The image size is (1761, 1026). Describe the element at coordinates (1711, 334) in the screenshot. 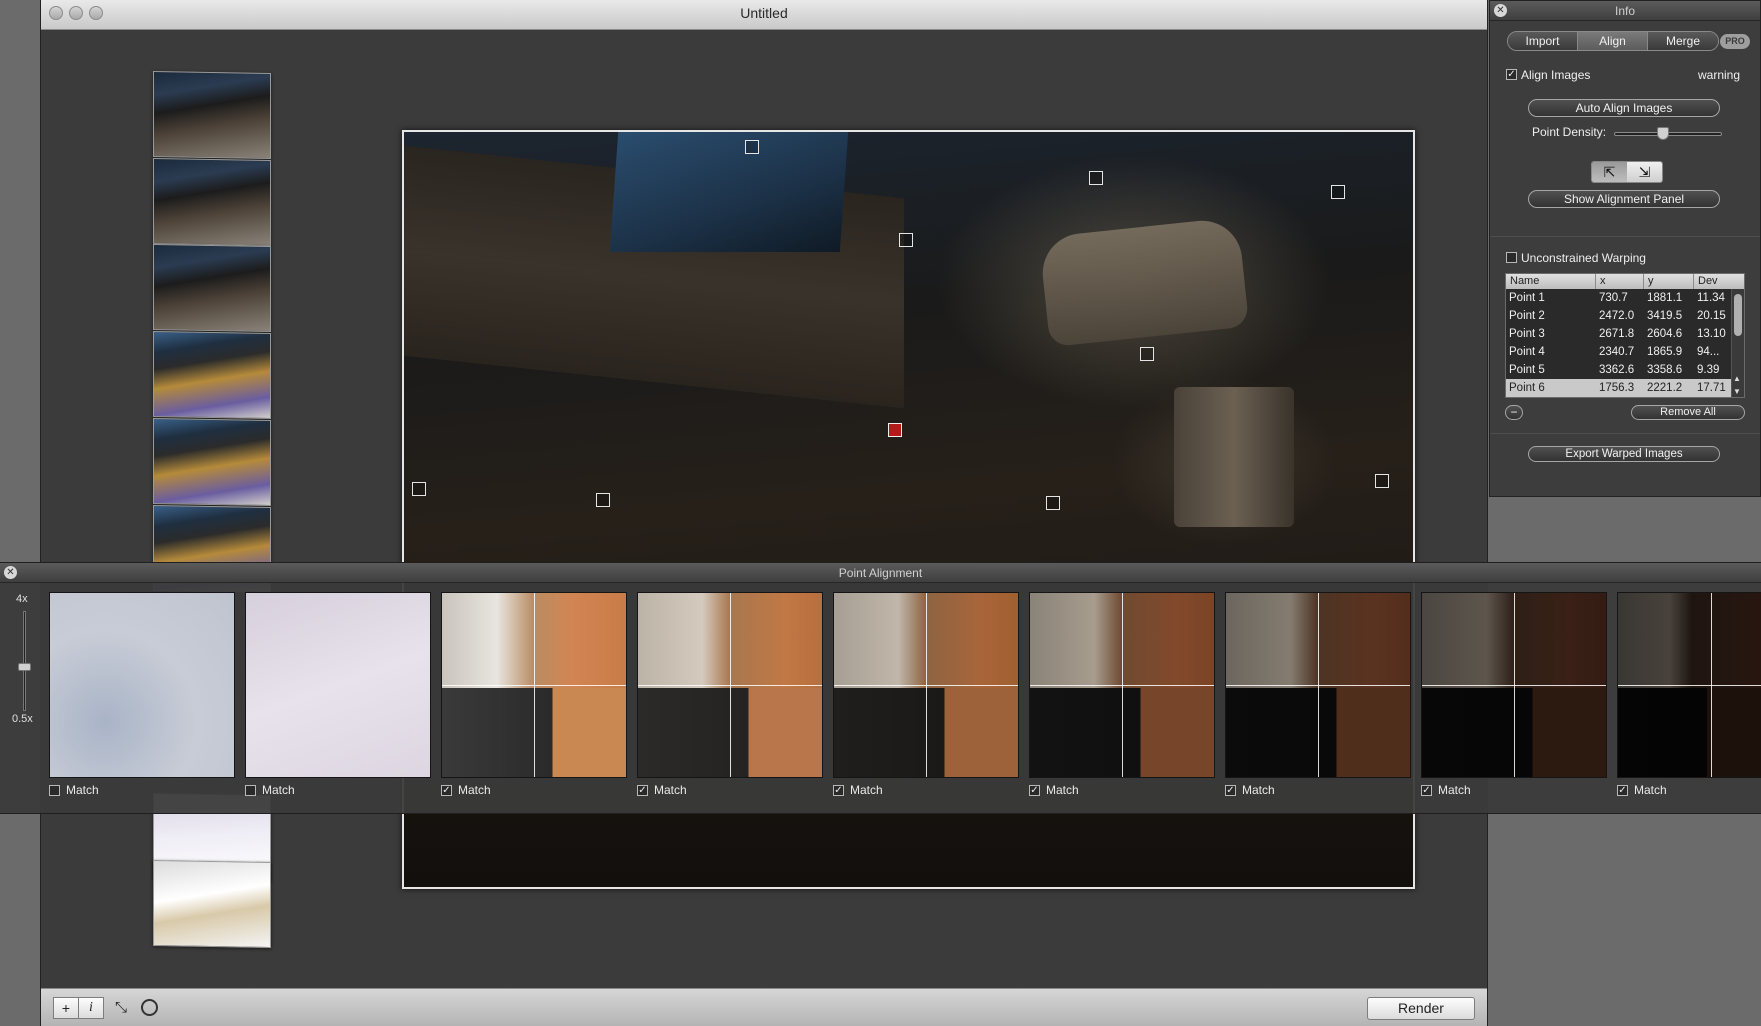

I see `cell-dev: 13.10` at that location.